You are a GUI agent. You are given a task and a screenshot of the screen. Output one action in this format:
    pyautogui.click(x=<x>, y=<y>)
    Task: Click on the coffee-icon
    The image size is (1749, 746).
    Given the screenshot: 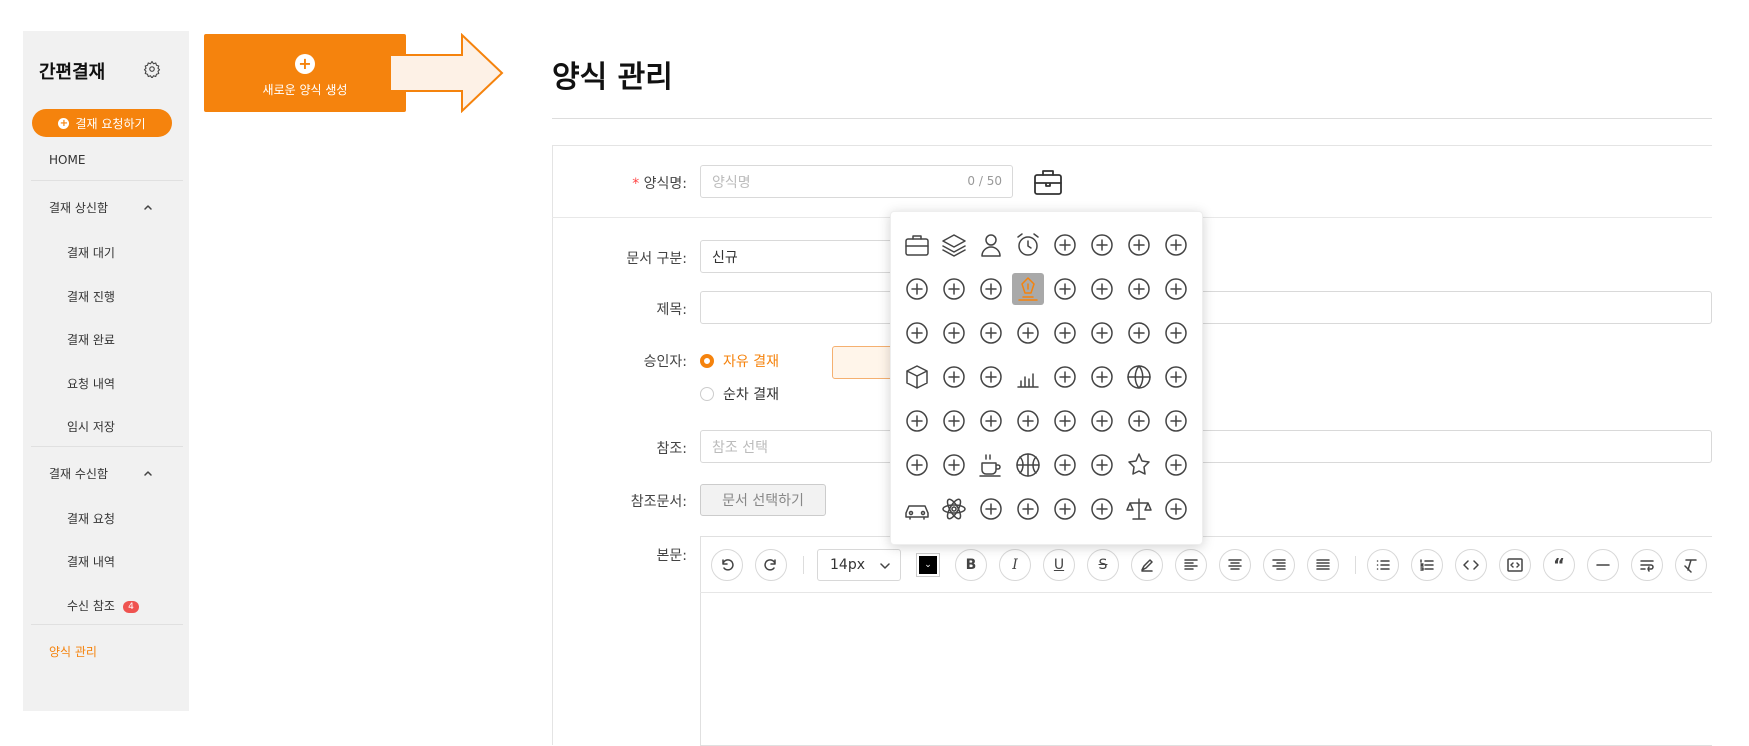 What is the action you would take?
    pyautogui.click(x=991, y=465)
    